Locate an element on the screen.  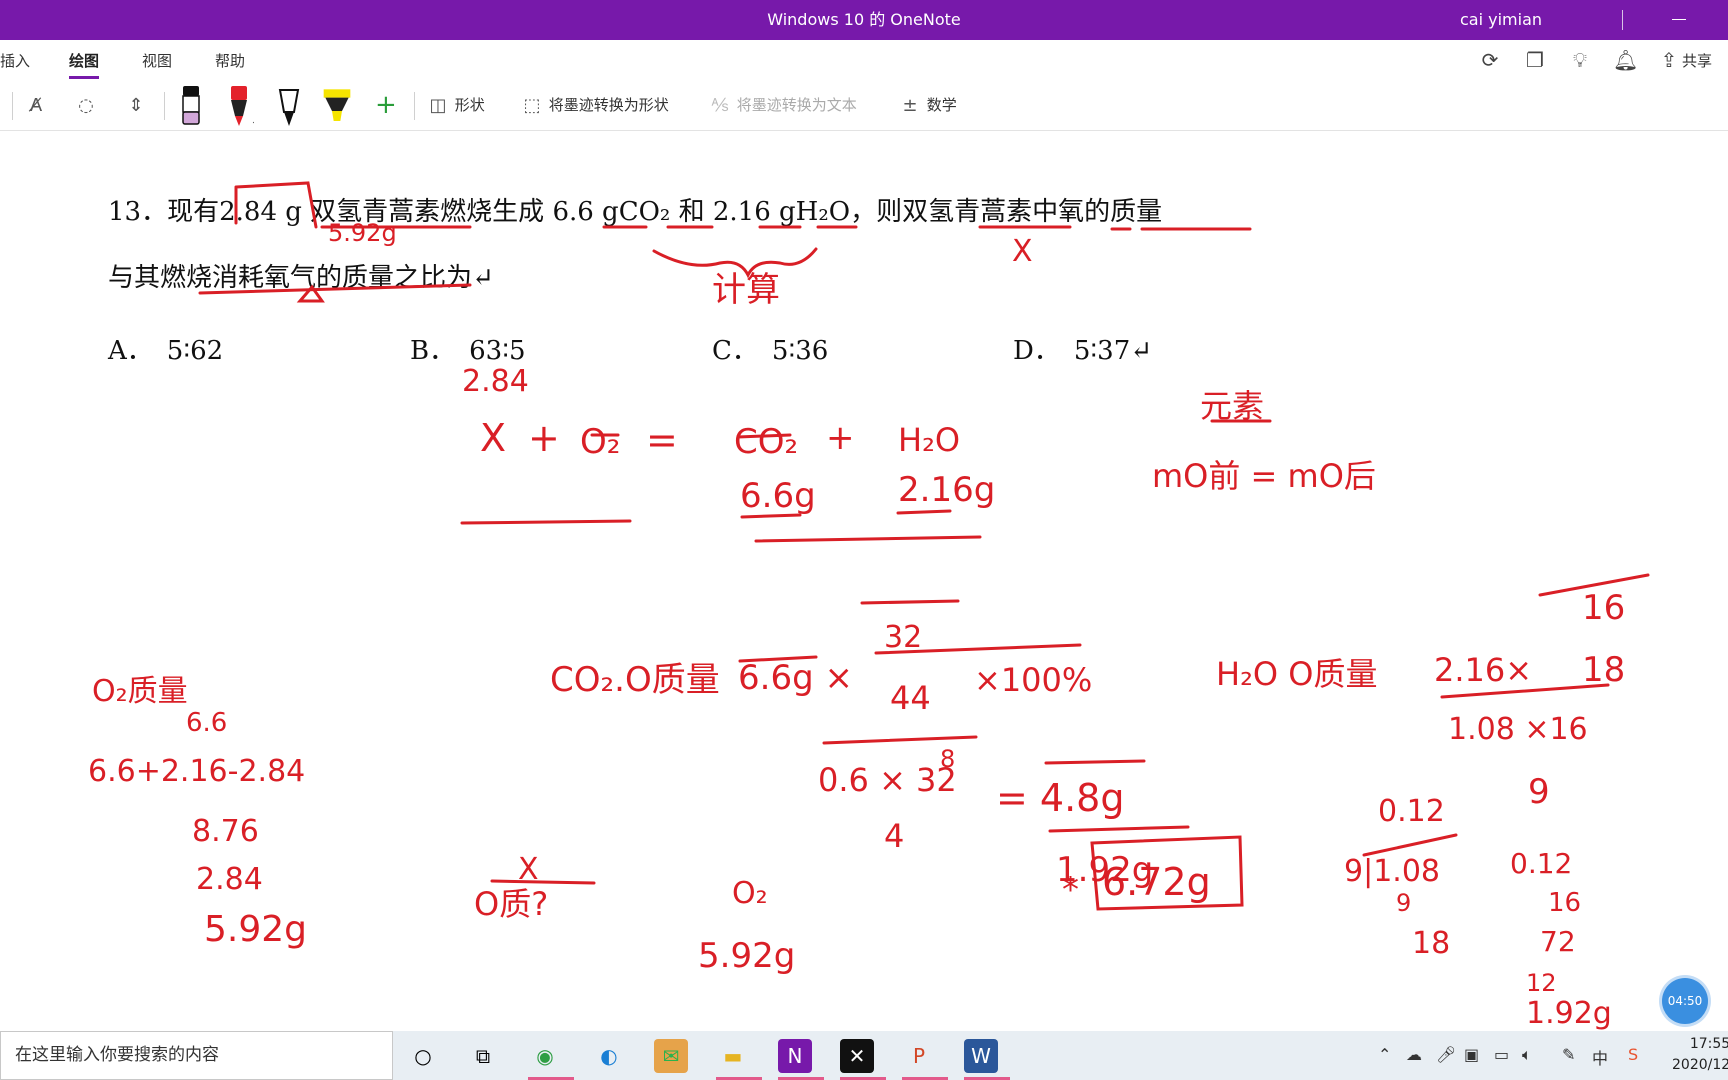
ink-text-9: 9 is located at coordinates (1539, 792).